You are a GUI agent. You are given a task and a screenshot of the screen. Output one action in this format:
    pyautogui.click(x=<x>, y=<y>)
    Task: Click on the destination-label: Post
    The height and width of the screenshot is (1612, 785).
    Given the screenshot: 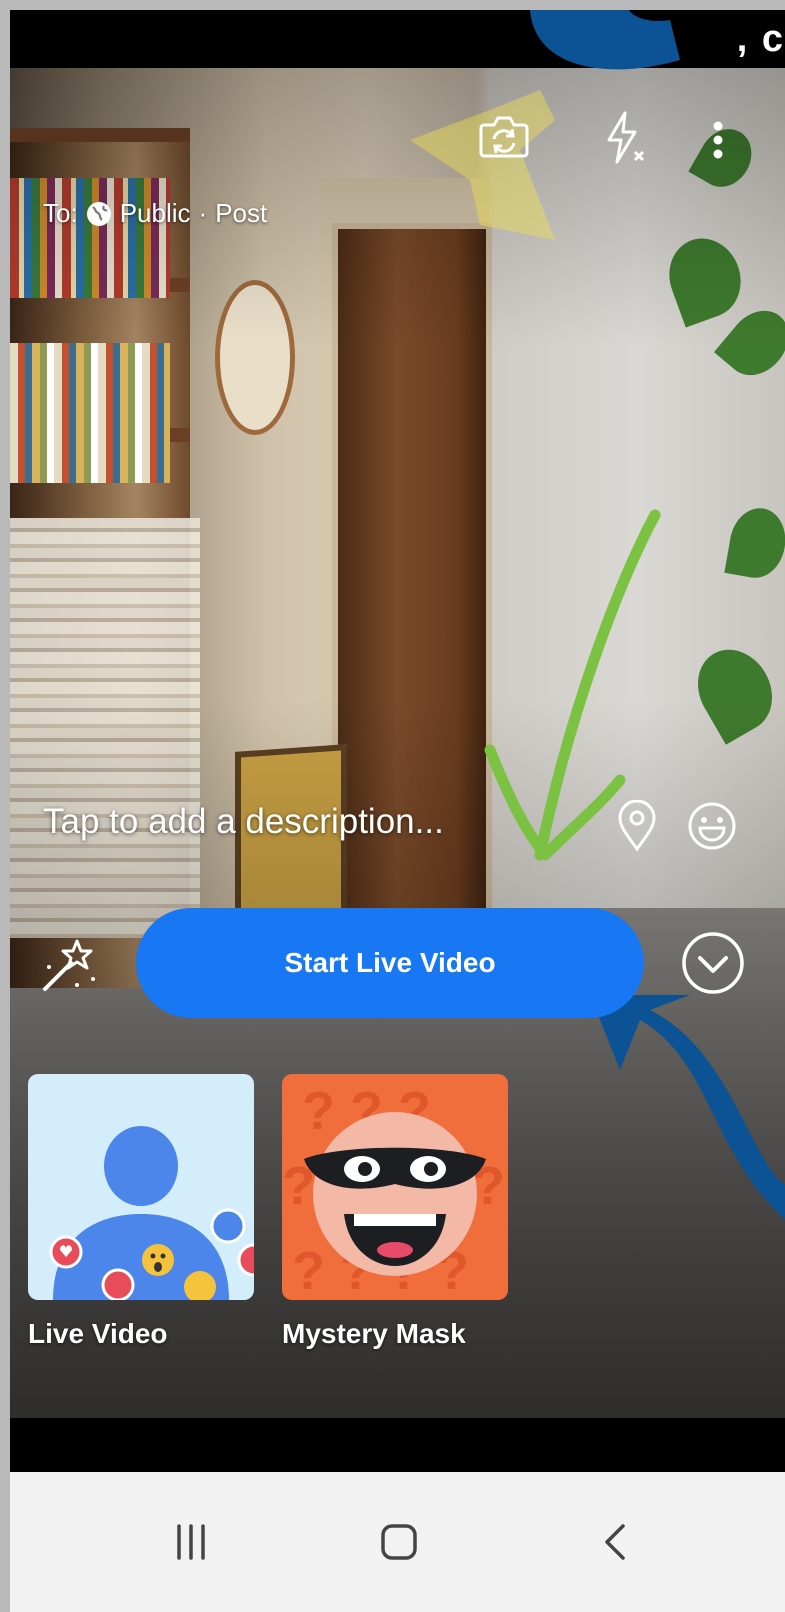 What is the action you would take?
    pyautogui.click(x=241, y=213)
    